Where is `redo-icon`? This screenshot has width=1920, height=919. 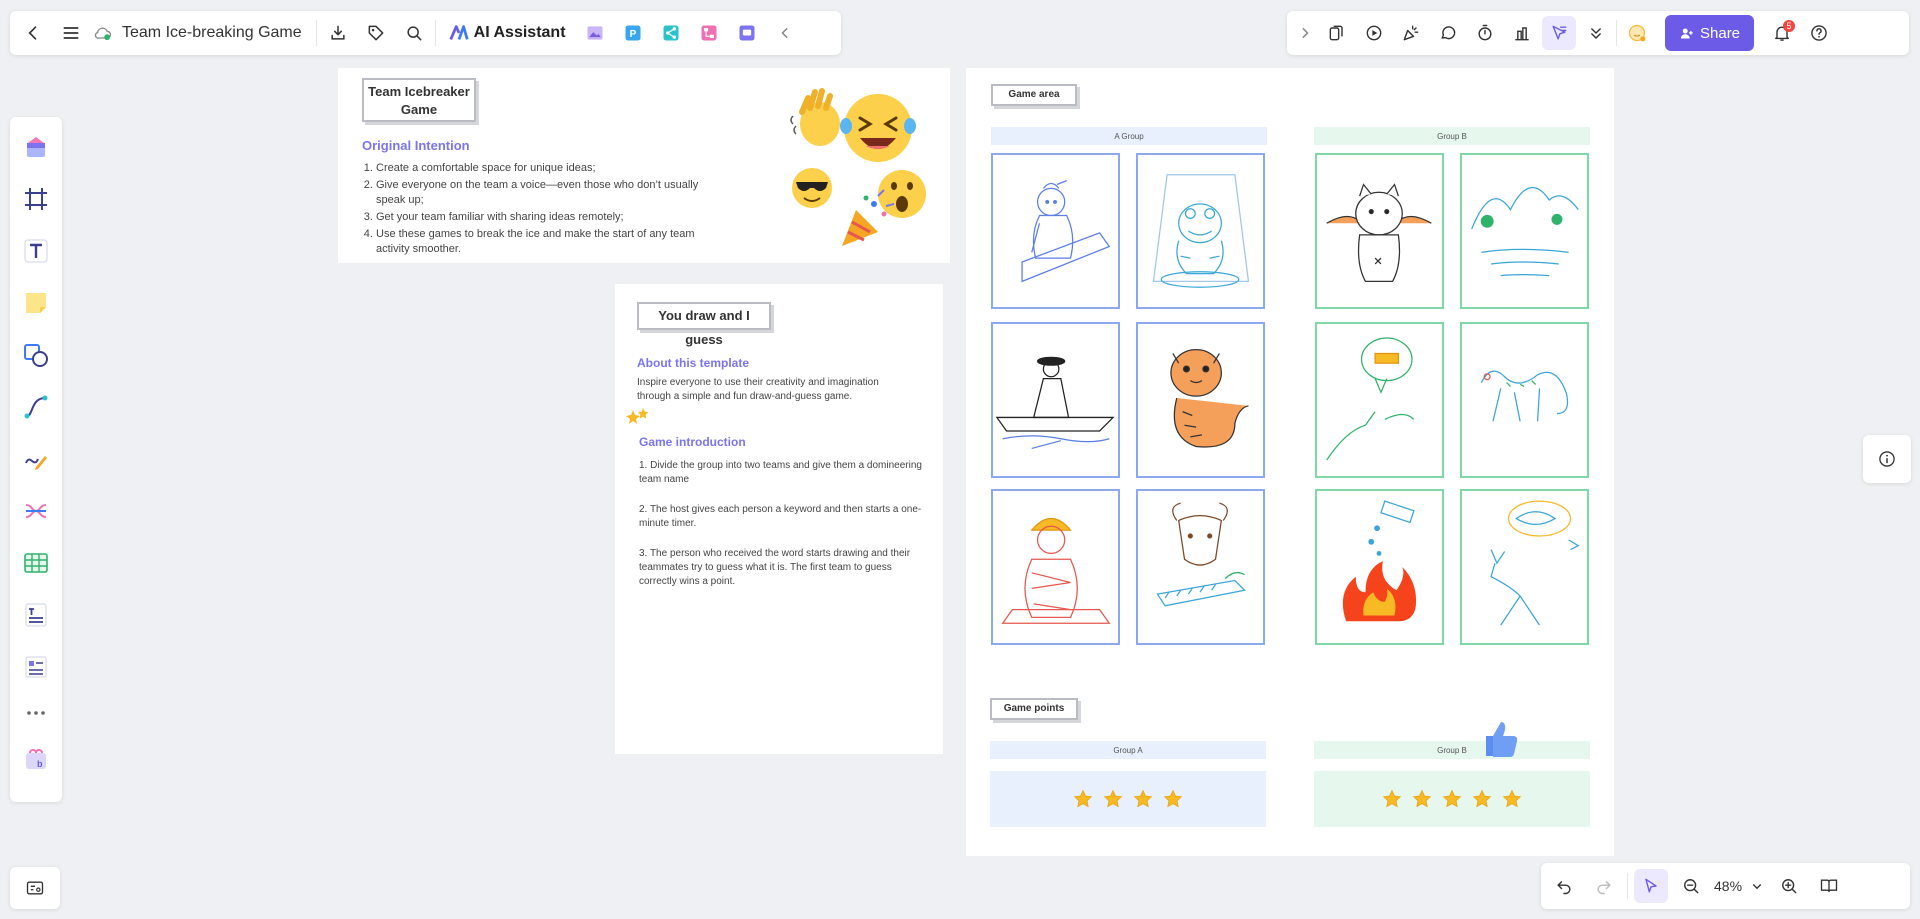 redo-icon is located at coordinates (1604, 886).